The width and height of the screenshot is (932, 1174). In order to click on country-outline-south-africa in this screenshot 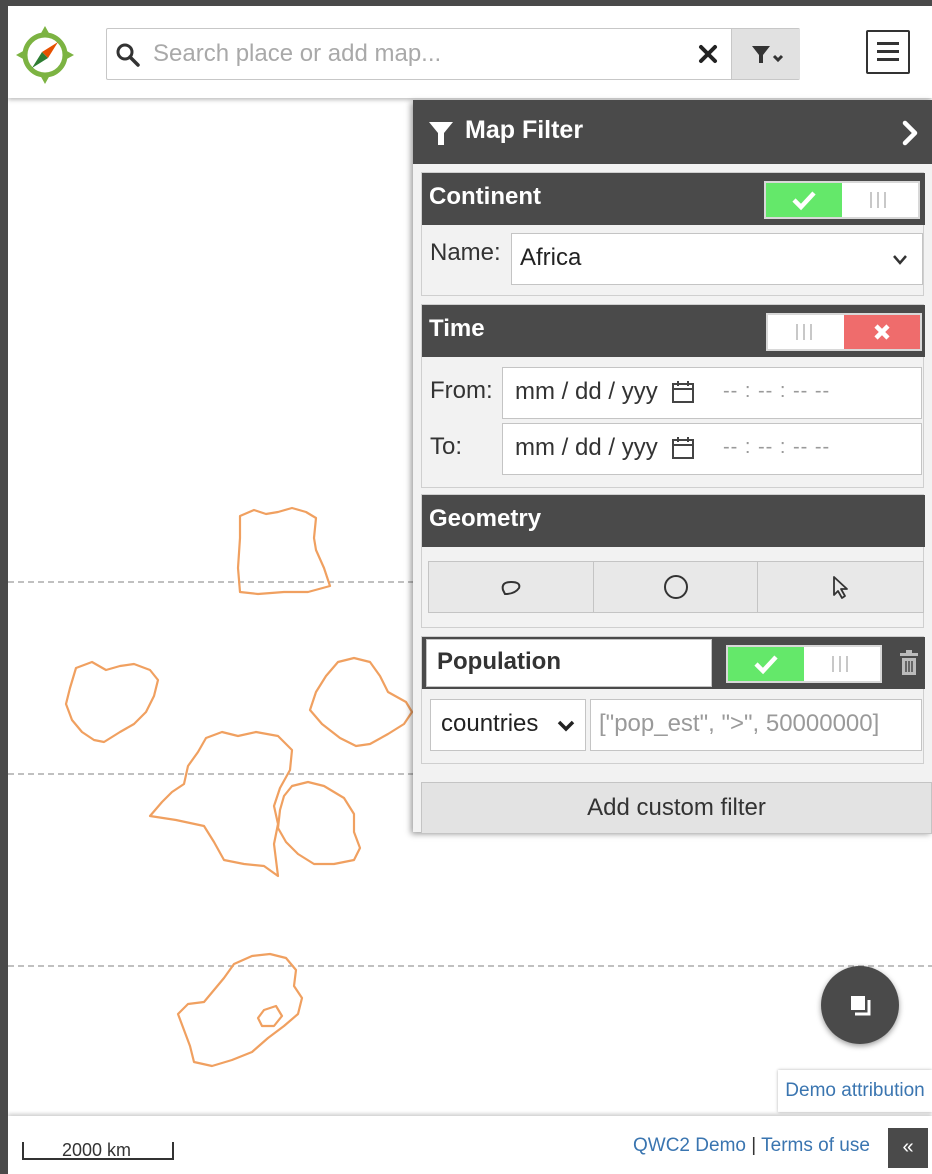, I will do `click(240, 1010)`.